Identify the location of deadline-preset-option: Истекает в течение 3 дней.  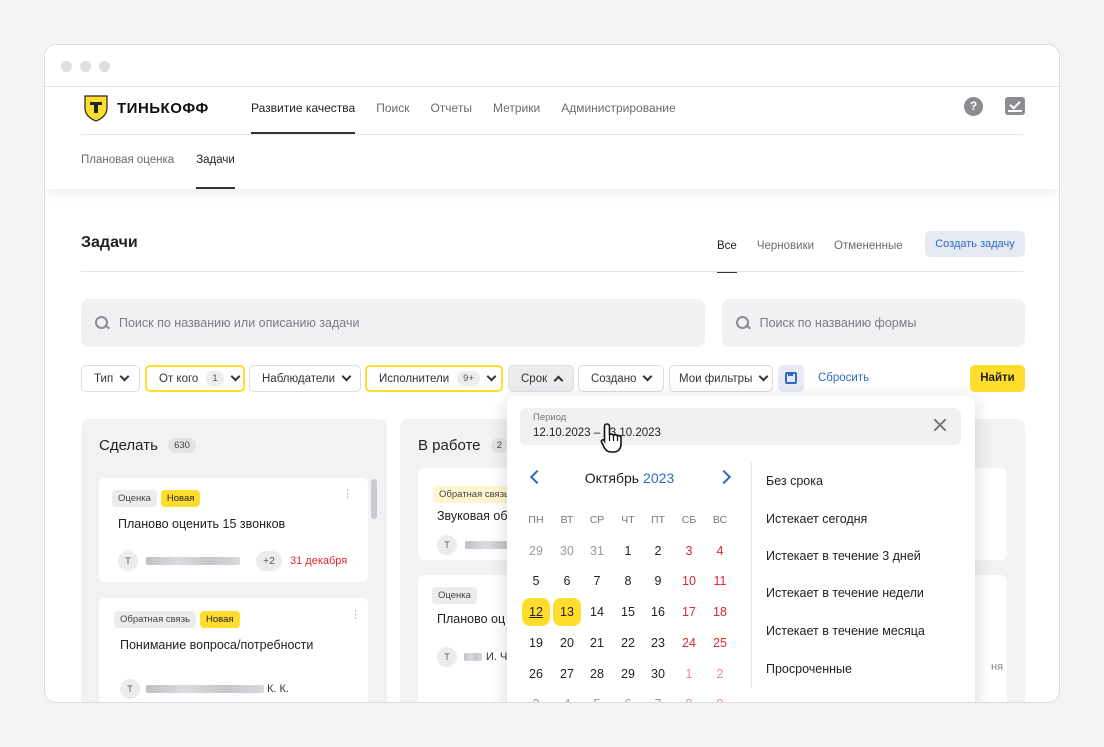
(843, 556).